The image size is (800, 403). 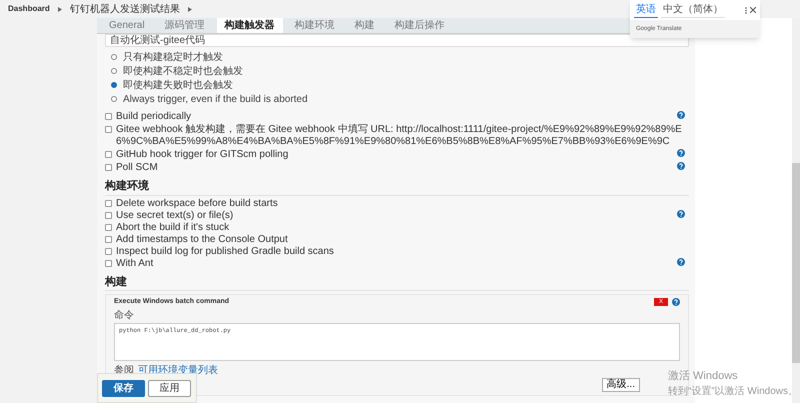 I want to click on radio-label: 即使构建失败时也会触发, so click(x=178, y=85).